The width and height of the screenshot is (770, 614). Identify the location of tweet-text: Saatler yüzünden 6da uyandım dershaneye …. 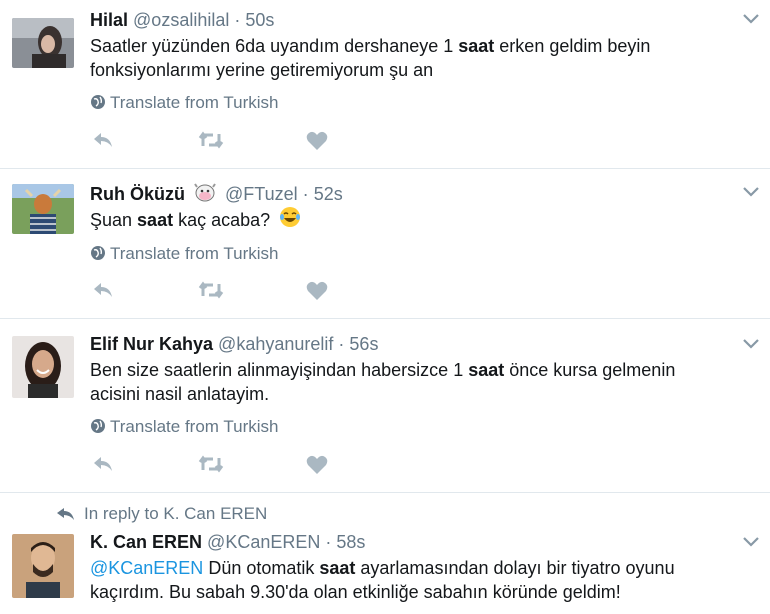
(415, 58).